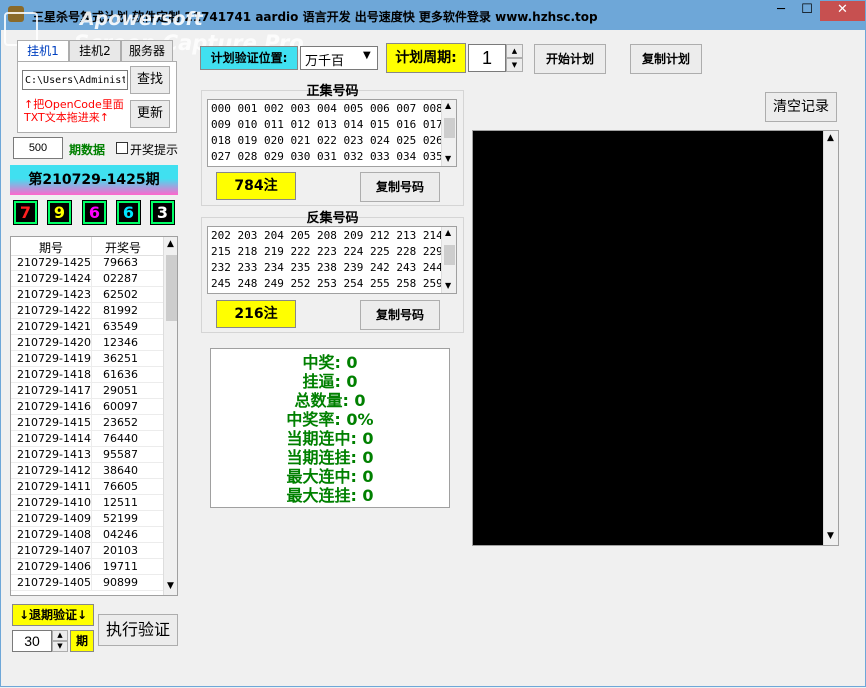  I want to click on table-row: 210729-1420 12346, so click(87, 343).